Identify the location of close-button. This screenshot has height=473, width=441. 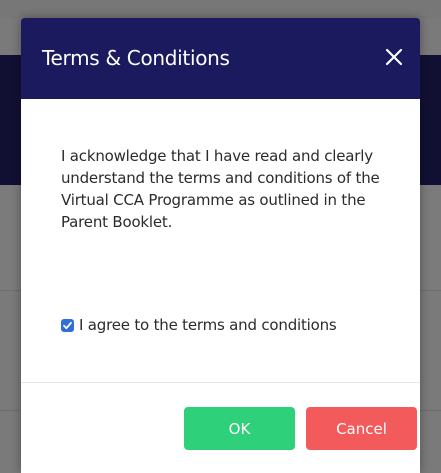
(394, 57).